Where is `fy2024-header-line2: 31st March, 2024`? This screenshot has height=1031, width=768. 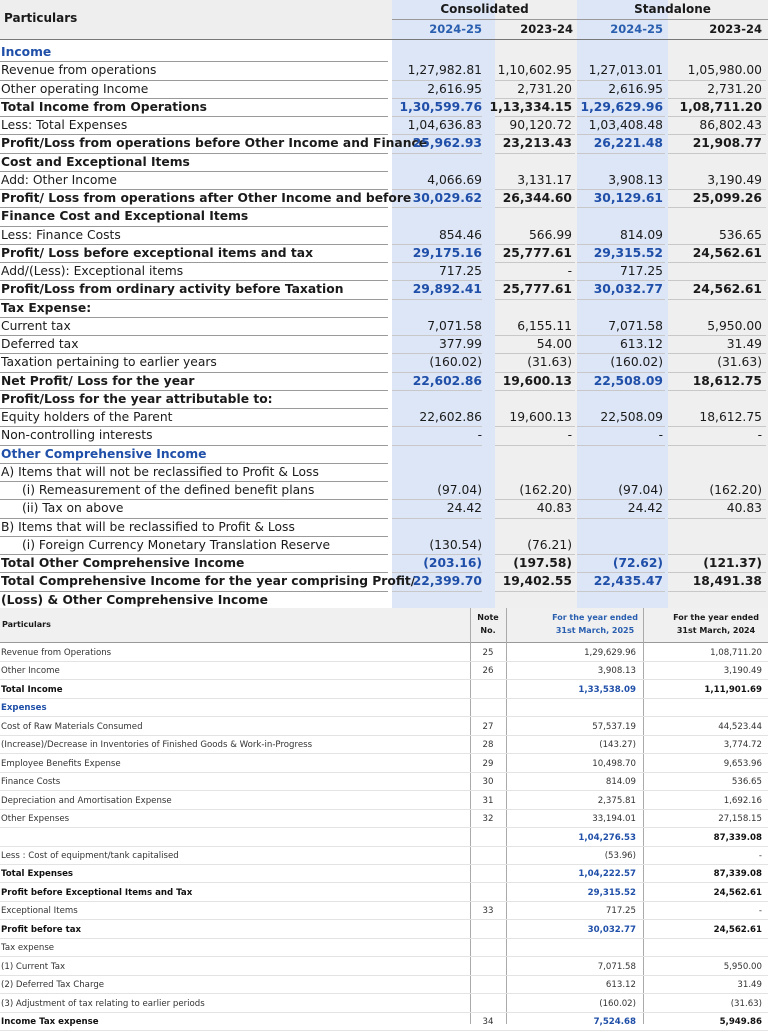 fy2024-header-line2: 31st March, 2024 is located at coordinates (716, 630).